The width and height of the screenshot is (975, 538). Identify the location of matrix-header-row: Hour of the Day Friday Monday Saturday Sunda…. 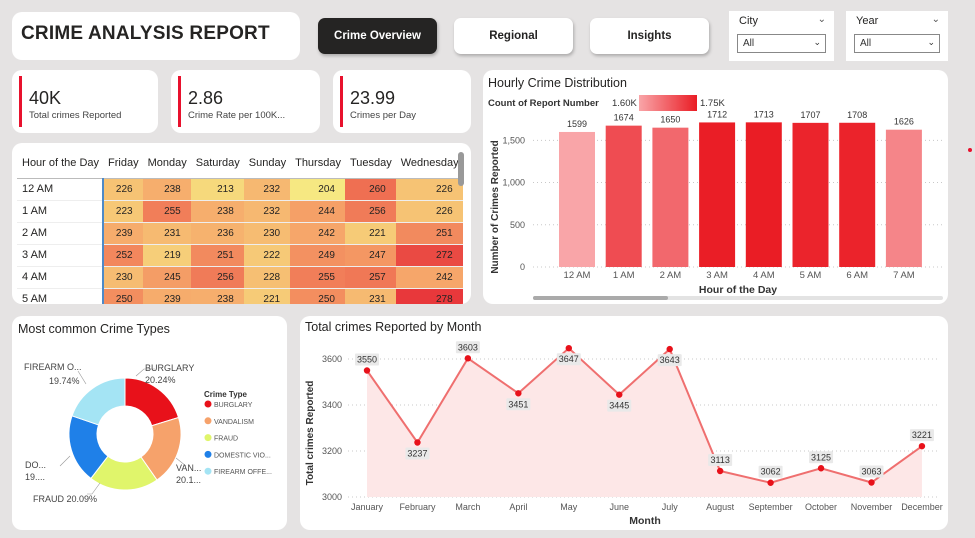
(240, 163).